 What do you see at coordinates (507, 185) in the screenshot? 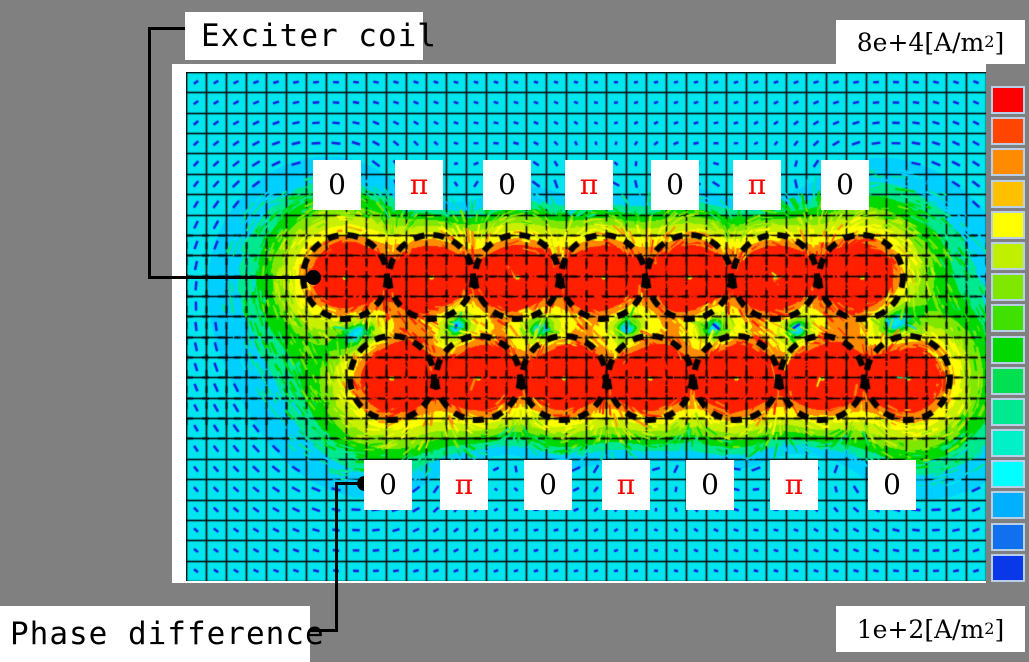
I see `phase-label-top-2: 0` at bounding box center [507, 185].